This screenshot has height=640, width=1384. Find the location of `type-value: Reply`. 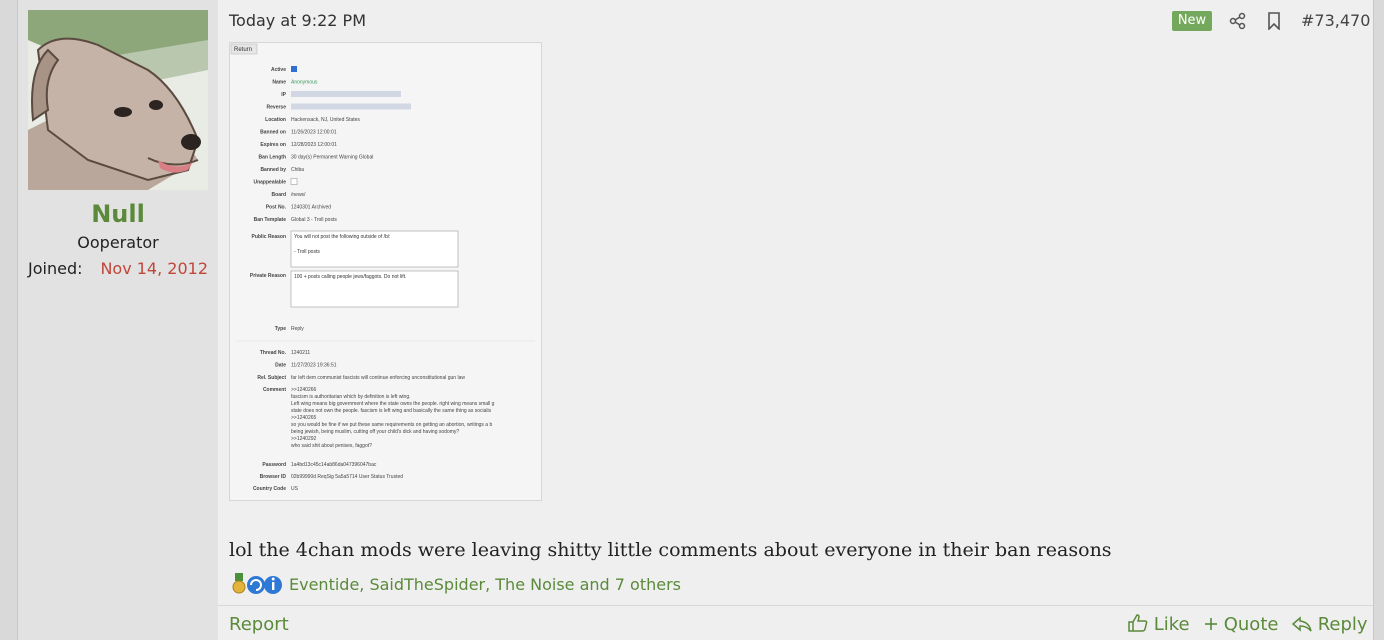

type-value: Reply is located at coordinates (297, 329).